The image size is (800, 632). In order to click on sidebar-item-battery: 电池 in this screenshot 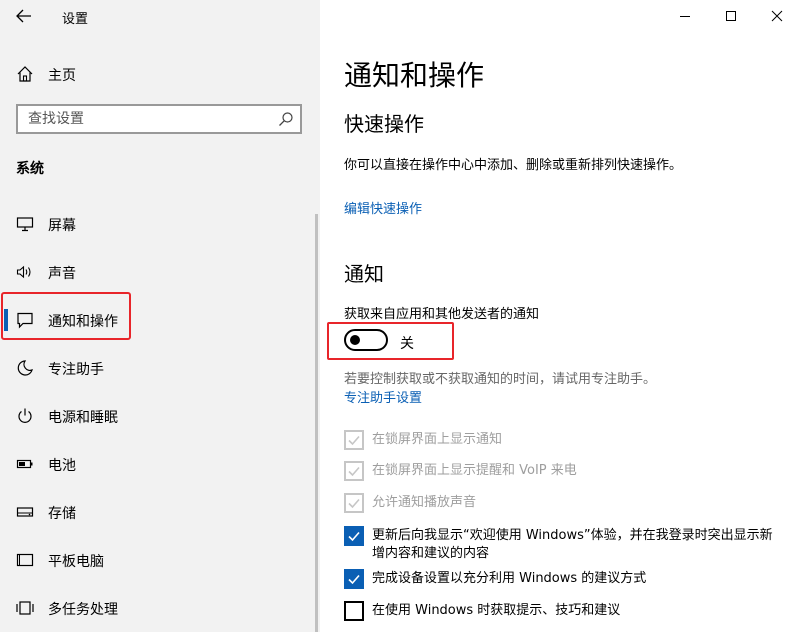, I will do `click(158, 464)`.